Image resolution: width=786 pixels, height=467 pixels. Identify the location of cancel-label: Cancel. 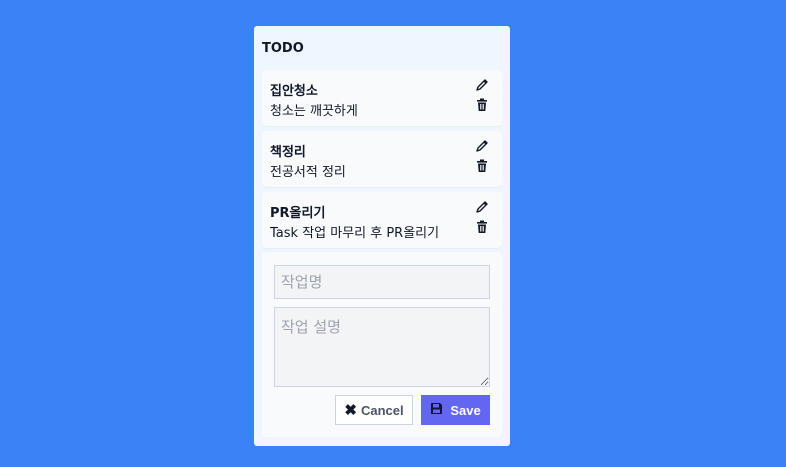
(382, 410).